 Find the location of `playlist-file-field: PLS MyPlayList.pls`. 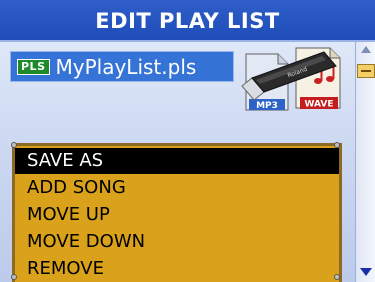

playlist-file-field: PLS MyPlayList.pls is located at coordinates (122, 66).